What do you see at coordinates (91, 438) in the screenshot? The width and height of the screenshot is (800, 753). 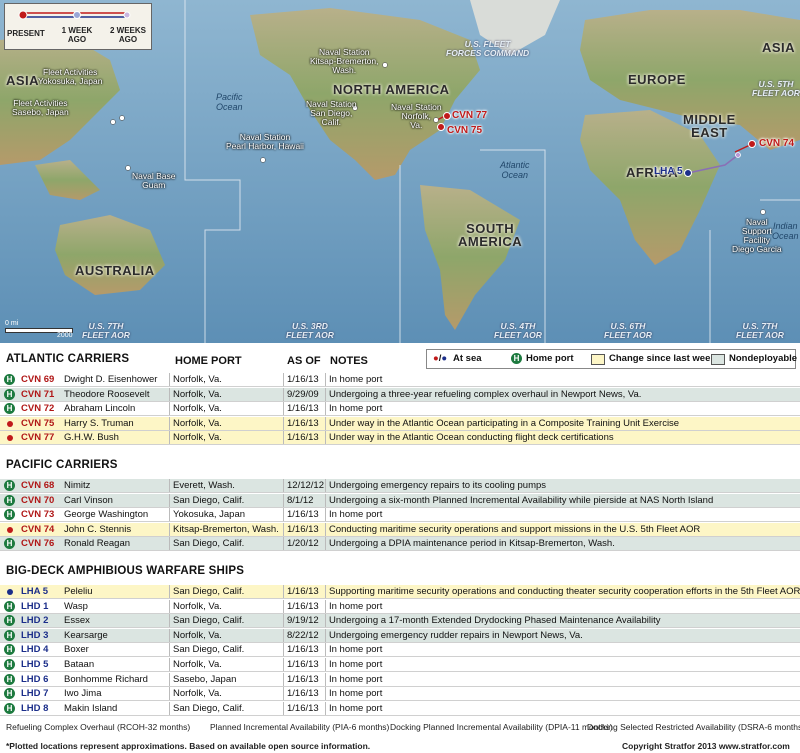 I see `cell-ship-name: G.H.W. Bush` at bounding box center [91, 438].